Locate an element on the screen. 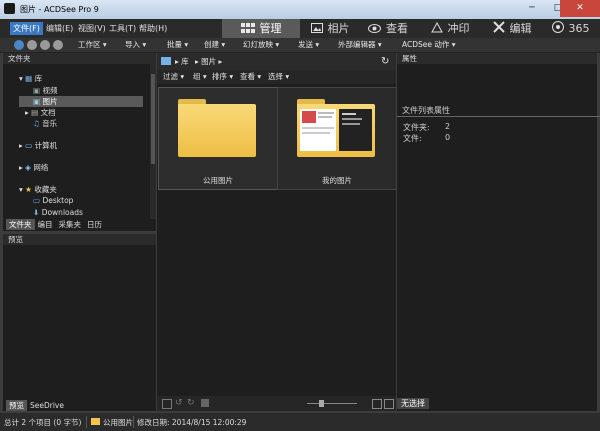  acdsee365-icon is located at coordinates (557, 29).